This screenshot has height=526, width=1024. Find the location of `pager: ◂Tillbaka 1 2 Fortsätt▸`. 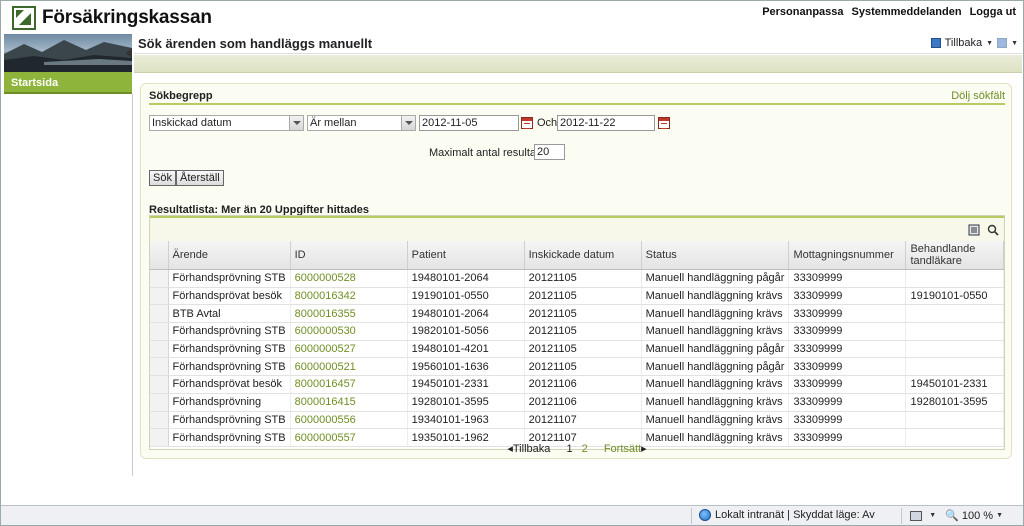

pager: ◂Tillbaka 1 2 Fortsätt▸ is located at coordinates (577, 448).